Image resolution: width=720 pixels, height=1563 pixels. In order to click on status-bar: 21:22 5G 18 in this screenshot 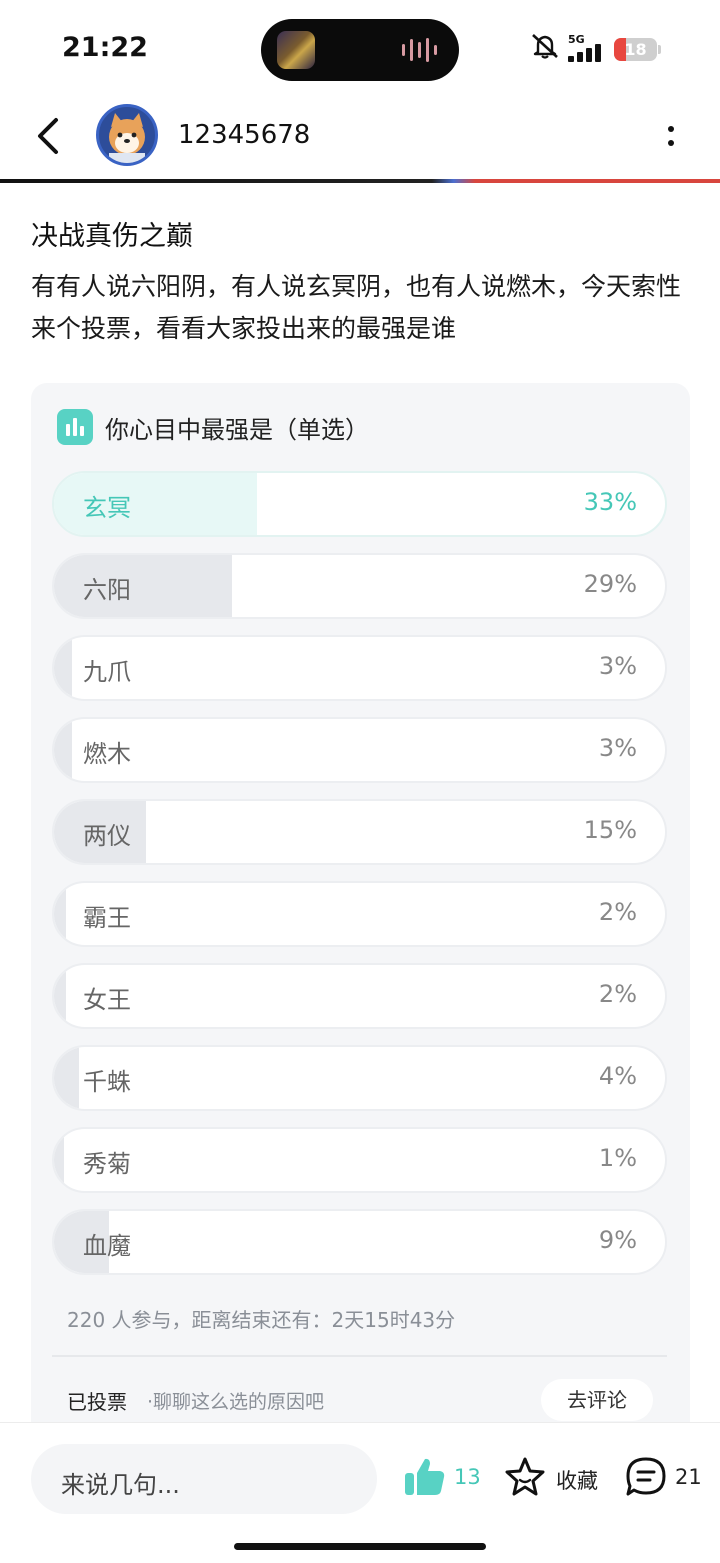, I will do `click(360, 50)`.